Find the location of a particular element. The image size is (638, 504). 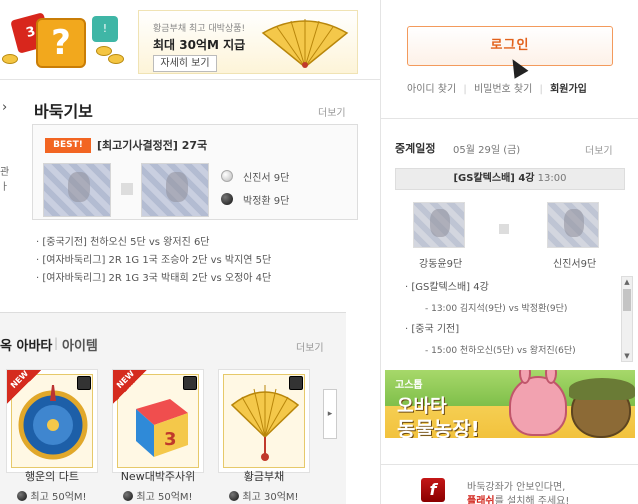

join-link: 회원가입 is located at coordinates (568, 89).